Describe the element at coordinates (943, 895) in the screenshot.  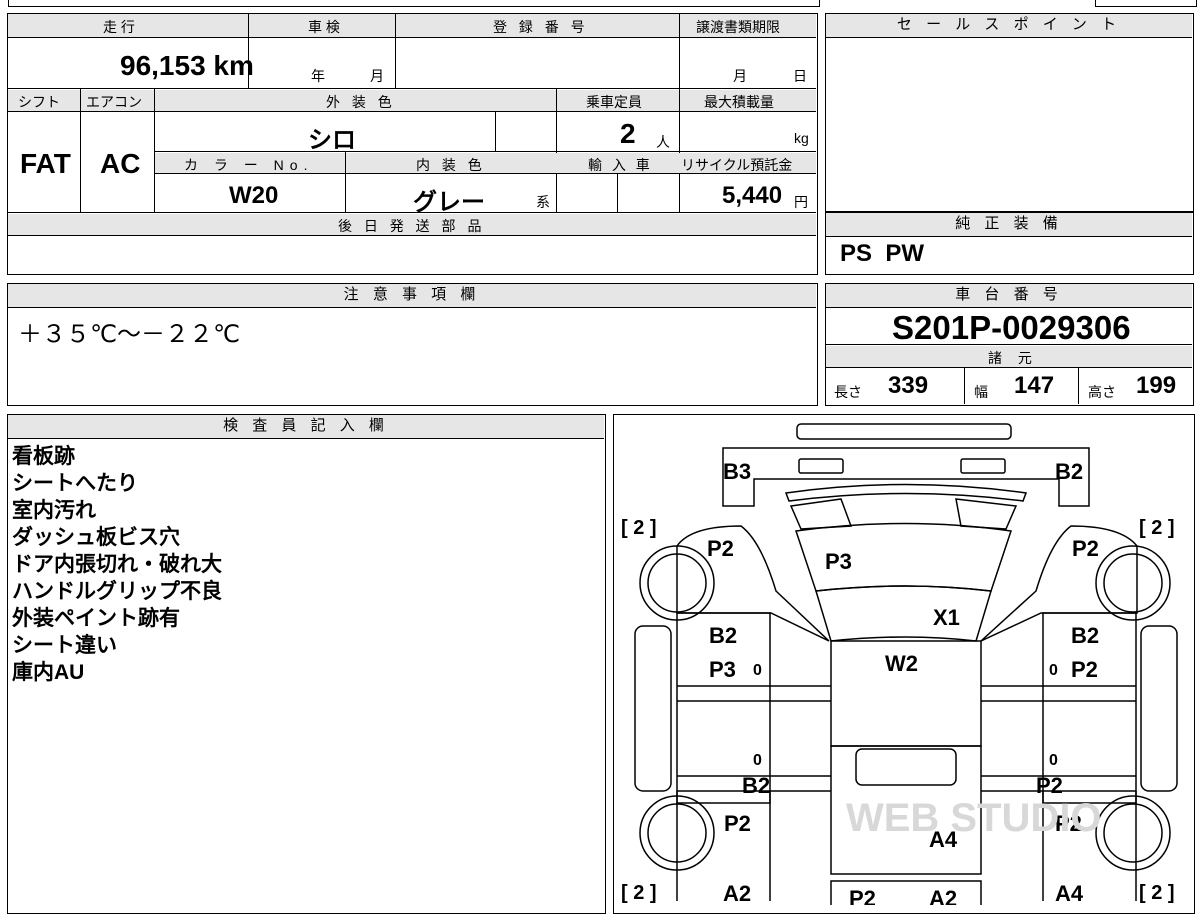
I see `mark-a2-bottom: A2` at that location.